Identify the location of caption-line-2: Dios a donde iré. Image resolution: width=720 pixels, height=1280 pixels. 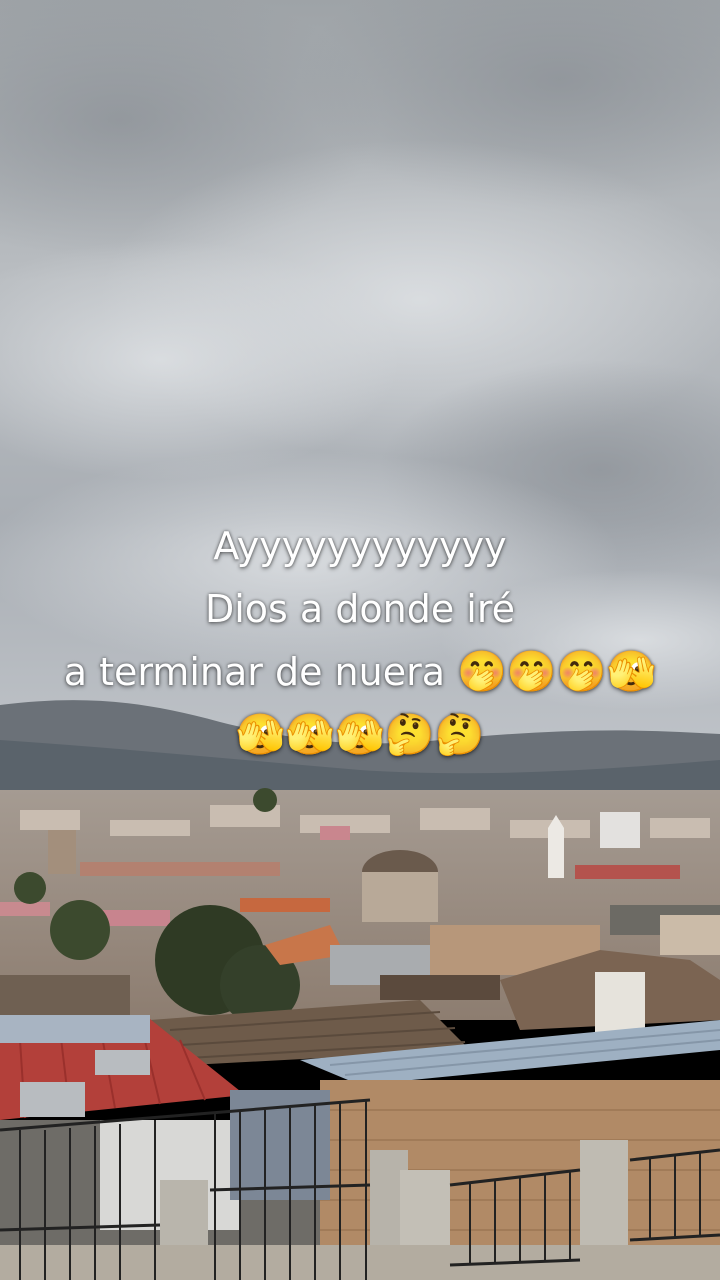
(360, 609).